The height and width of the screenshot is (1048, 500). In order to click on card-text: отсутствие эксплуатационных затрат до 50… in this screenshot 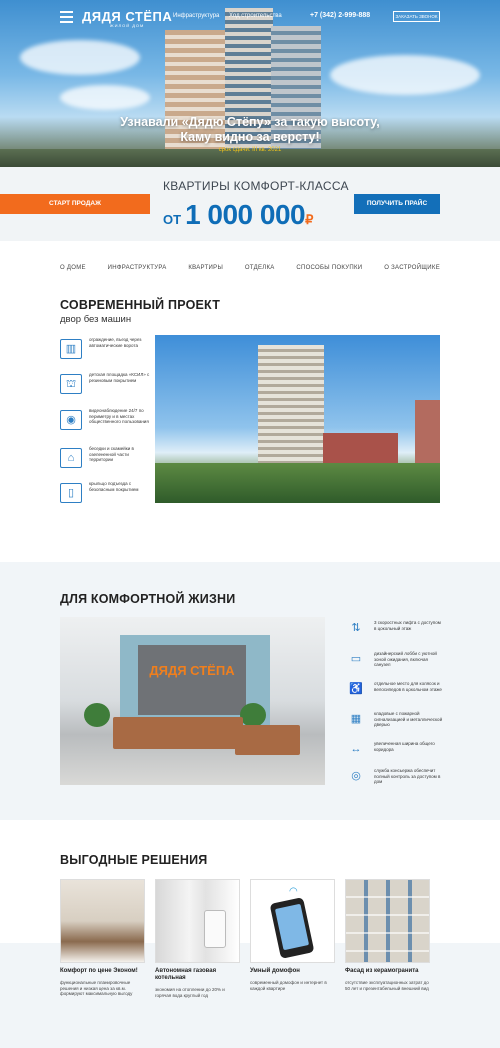, I will do `click(387, 985)`.